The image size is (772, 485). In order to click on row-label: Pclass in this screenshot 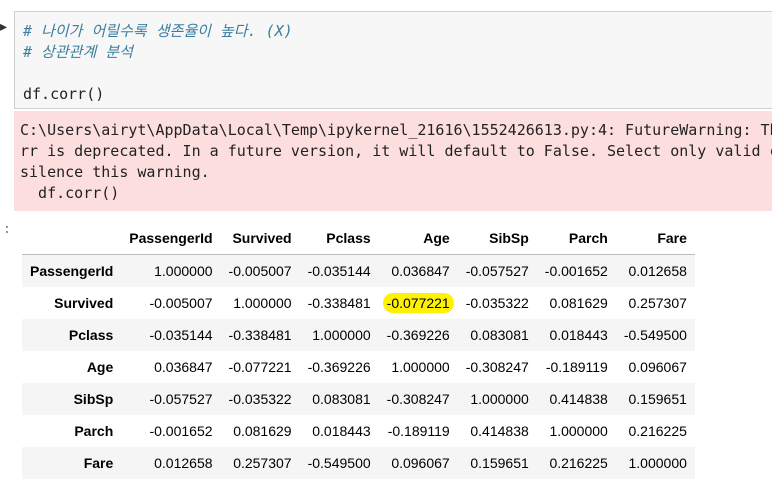, I will do `click(91, 335)`.